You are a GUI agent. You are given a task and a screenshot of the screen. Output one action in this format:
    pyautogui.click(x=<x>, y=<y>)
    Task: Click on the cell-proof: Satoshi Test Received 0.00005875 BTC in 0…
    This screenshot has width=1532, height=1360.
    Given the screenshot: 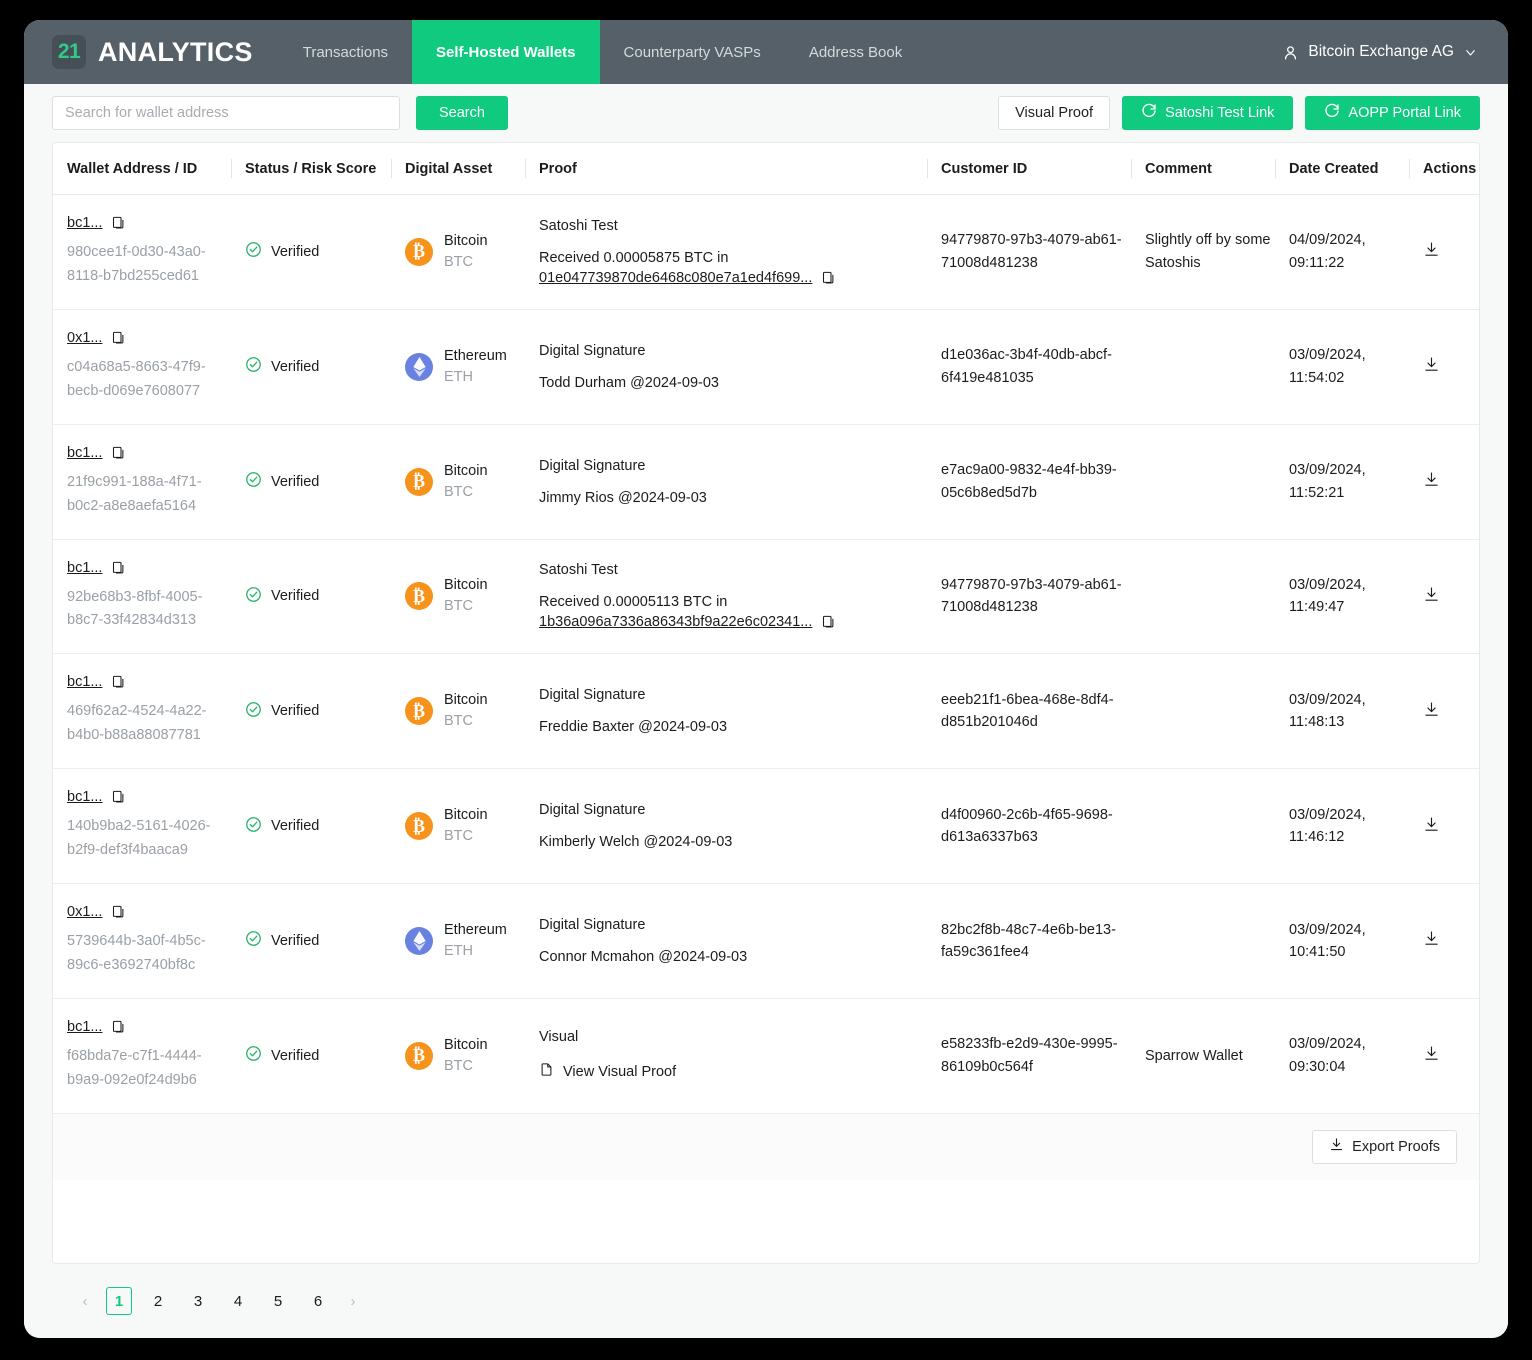 What is the action you would take?
    pyautogui.click(x=726, y=252)
    